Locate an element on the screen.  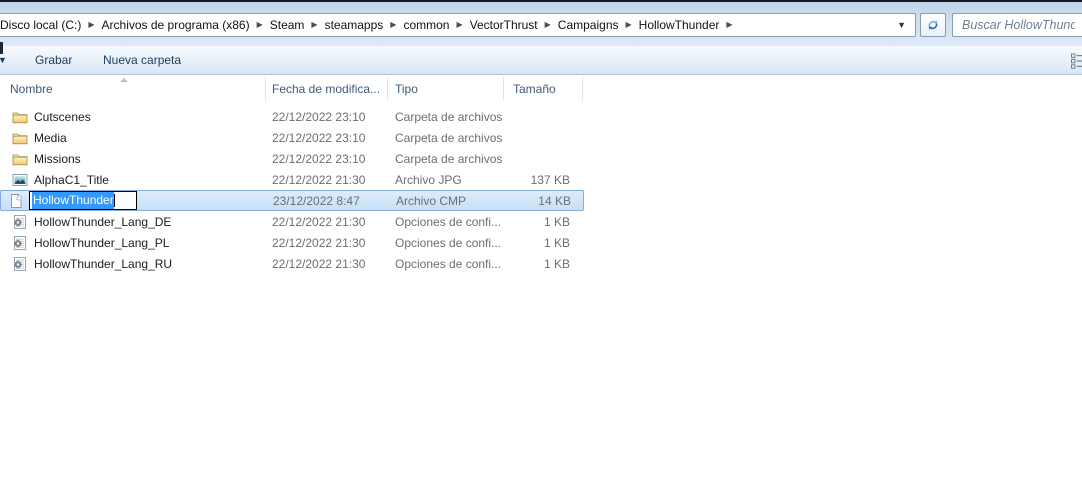
file-size: 137 KB is located at coordinates (550, 179).